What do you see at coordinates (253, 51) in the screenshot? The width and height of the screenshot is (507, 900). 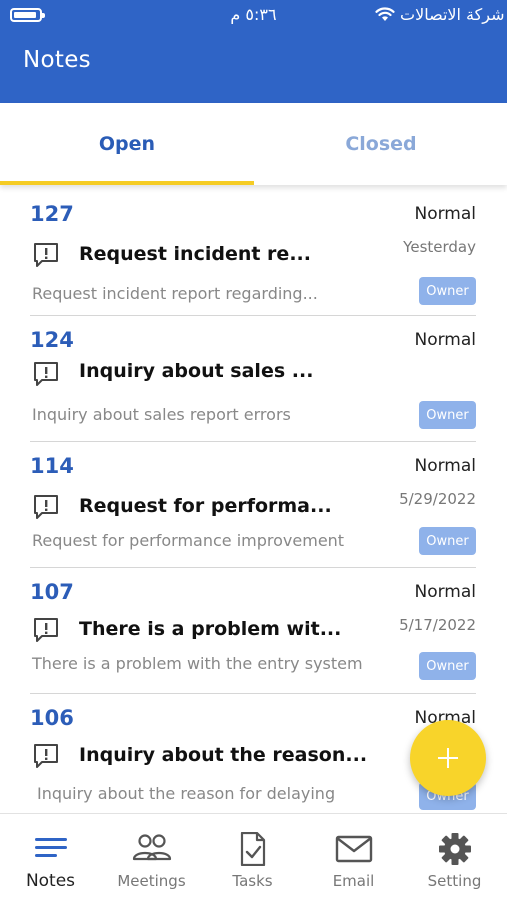 I see `app-header: ٥:٣٦ م شركة الاتصالات Notes` at bounding box center [253, 51].